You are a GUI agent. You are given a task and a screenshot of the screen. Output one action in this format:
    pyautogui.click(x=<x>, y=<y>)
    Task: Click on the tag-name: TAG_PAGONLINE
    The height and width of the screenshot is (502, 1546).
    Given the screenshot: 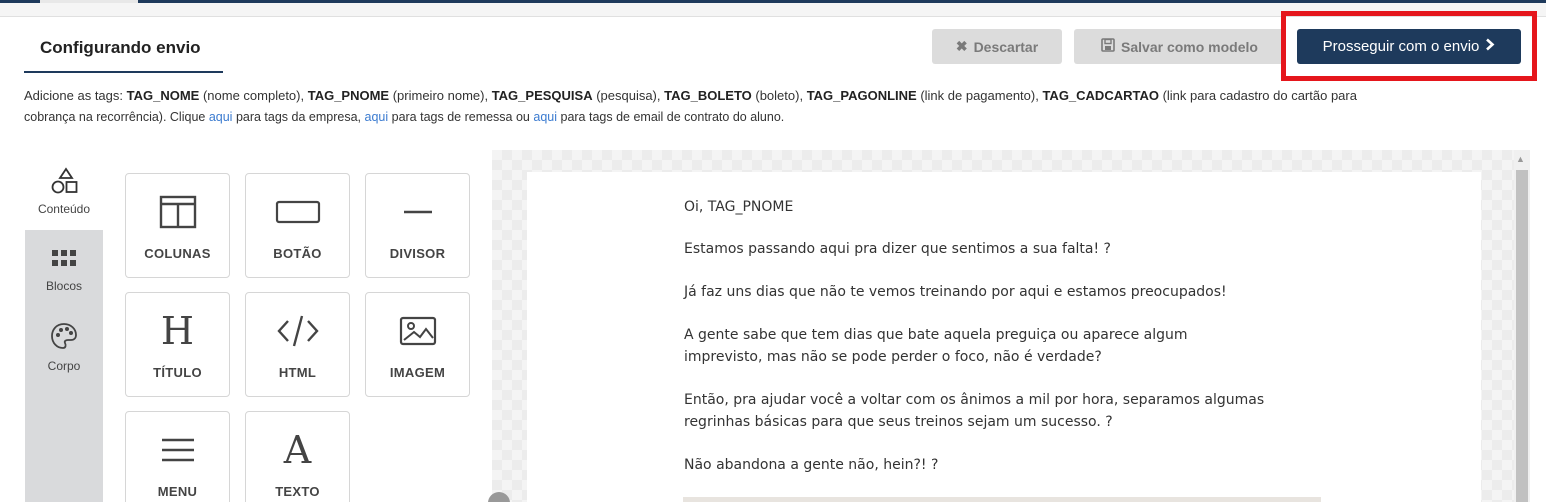 What is the action you would take?
    pyautogui.click(x=861, y=95)
    